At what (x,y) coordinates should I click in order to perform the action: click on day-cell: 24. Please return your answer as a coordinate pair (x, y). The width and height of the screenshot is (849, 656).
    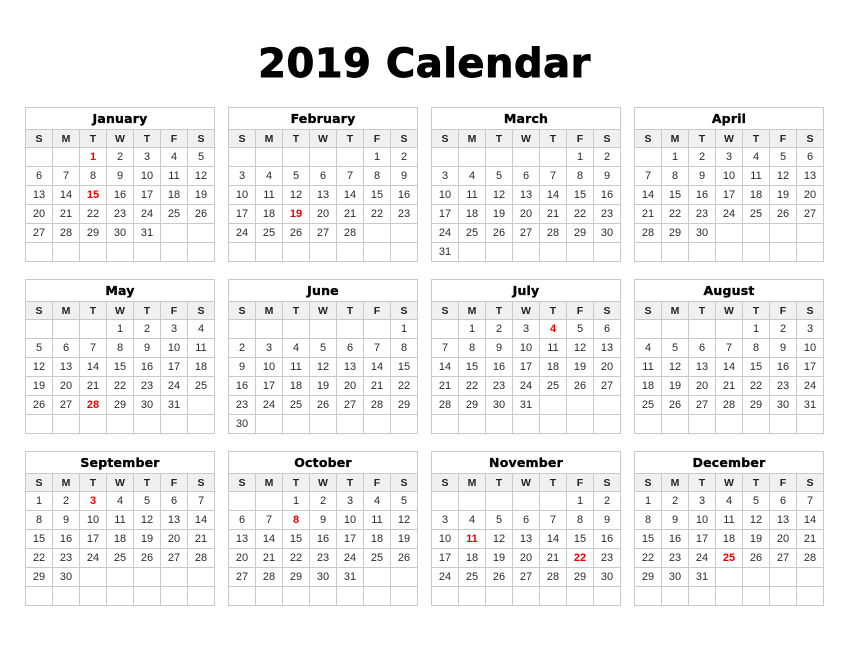
    Looking at the image, I should click on (810, 386).